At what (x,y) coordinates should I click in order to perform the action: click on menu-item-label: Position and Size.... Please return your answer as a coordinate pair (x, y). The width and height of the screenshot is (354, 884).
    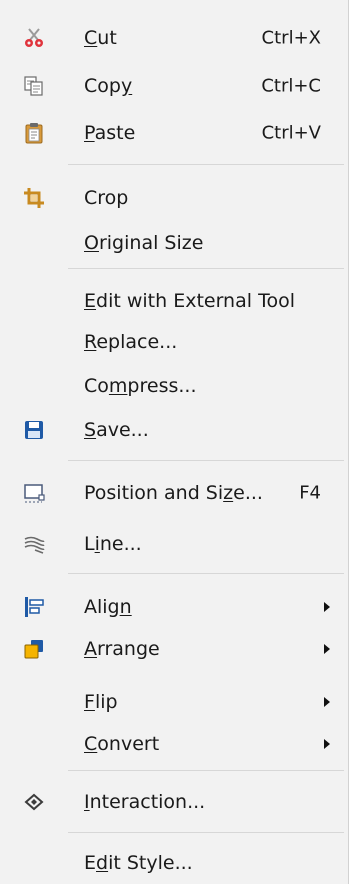
    Looking at the image, I should click on (173, 493).